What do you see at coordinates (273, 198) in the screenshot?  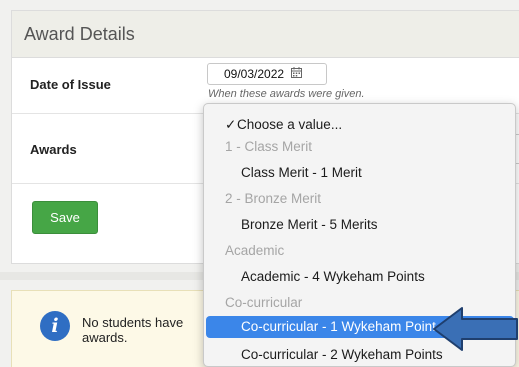 I see `dropdown-group-bronze-merit: 2 - Bronze Merit` at bounding box center [273, 198].